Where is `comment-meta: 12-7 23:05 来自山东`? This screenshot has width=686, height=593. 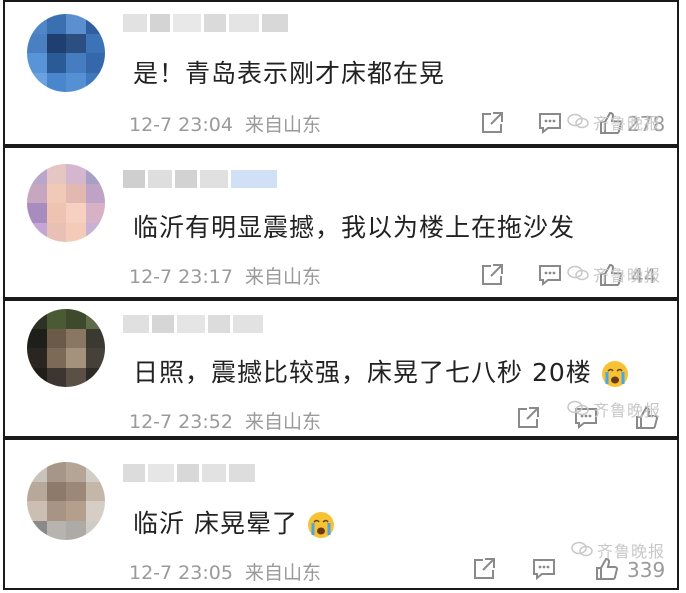
comment-meta: 12-7 23:05 来自山东 is located at coordinates (225, 571).